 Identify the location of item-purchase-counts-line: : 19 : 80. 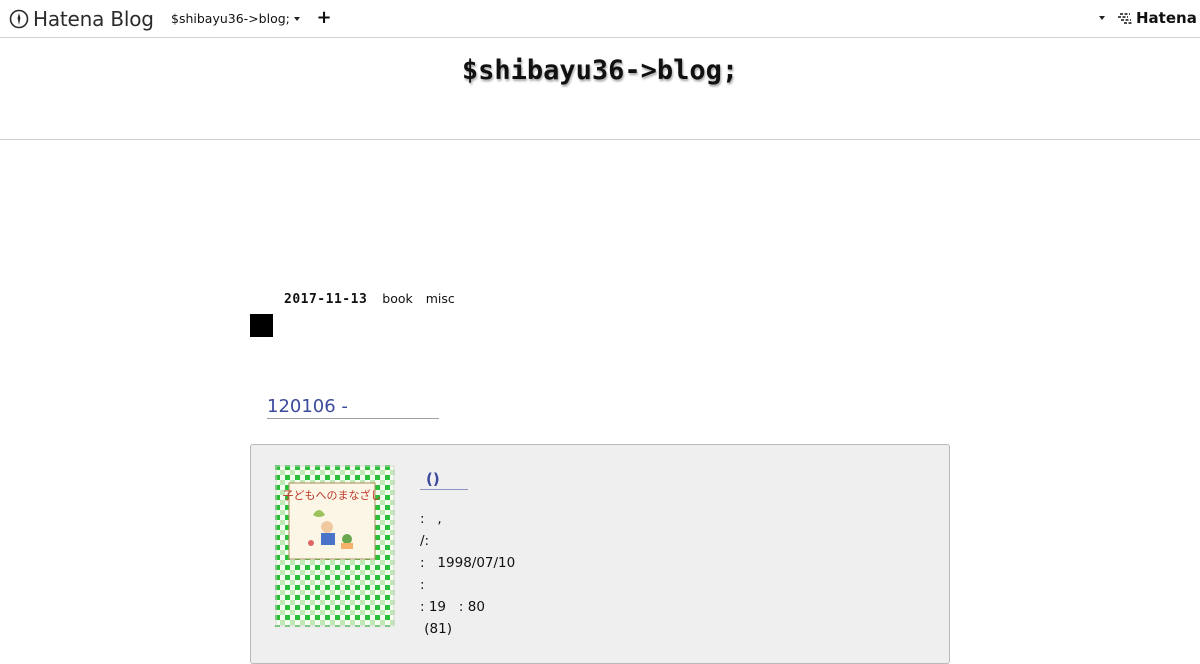
(452, 607).